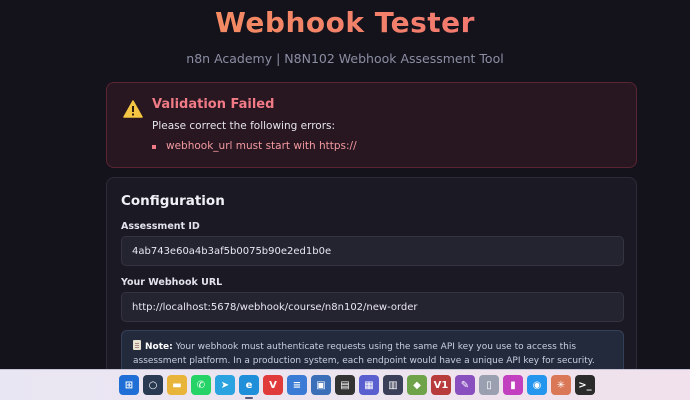 This screenshot has height=400, width=690. What do you see at coordinates (537, 385) in the screenshot?
I see `docker-icon: ◉` at bounding box center [537, 385].